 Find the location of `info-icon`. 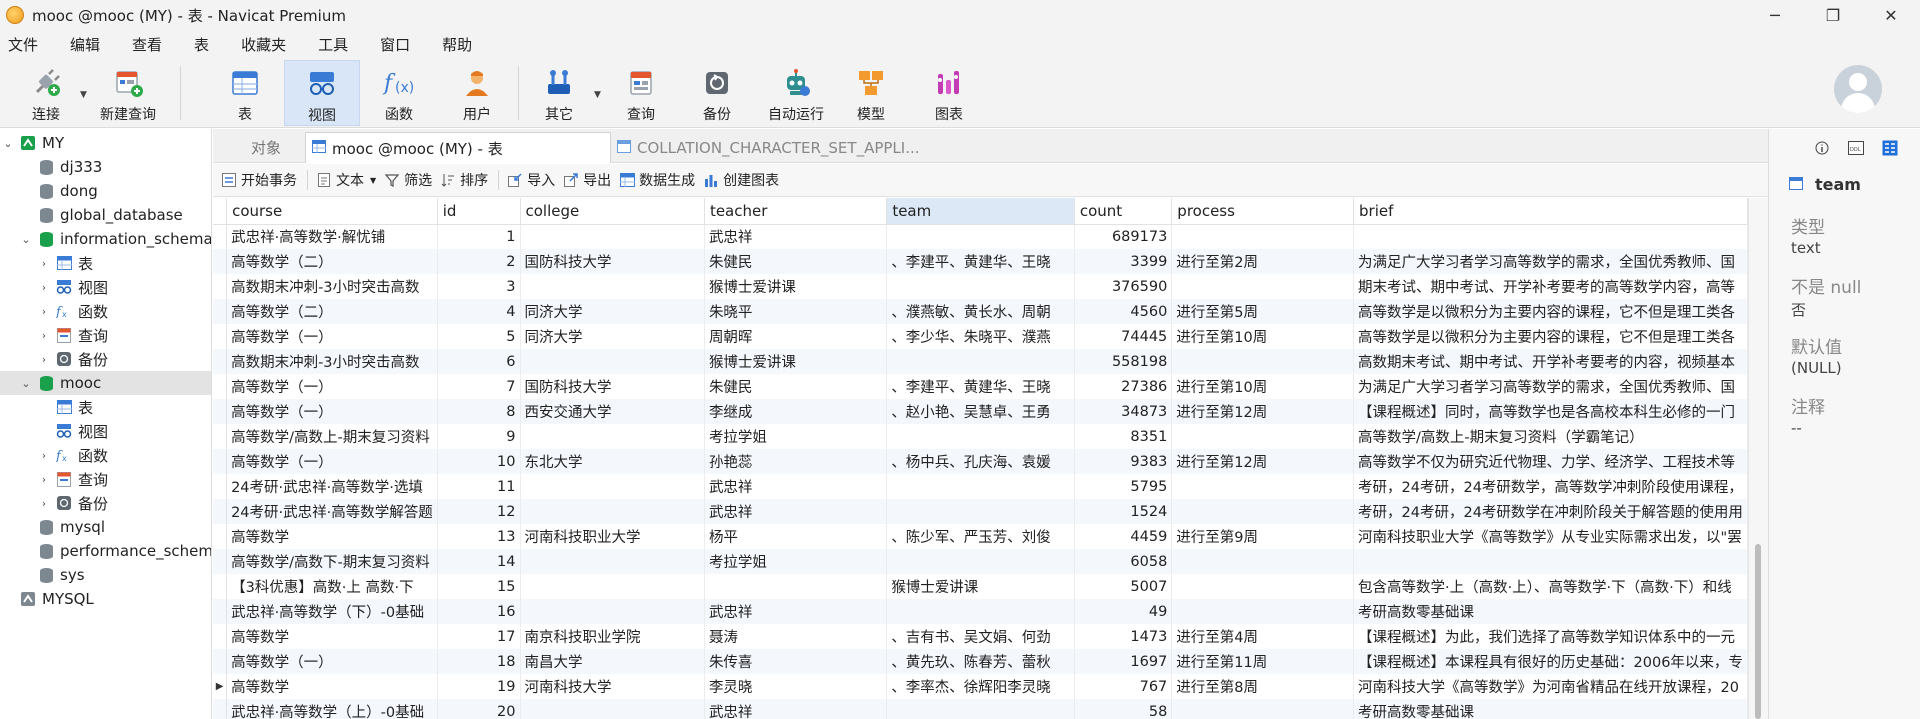

info-icon is located at coordinates (1822, 148).